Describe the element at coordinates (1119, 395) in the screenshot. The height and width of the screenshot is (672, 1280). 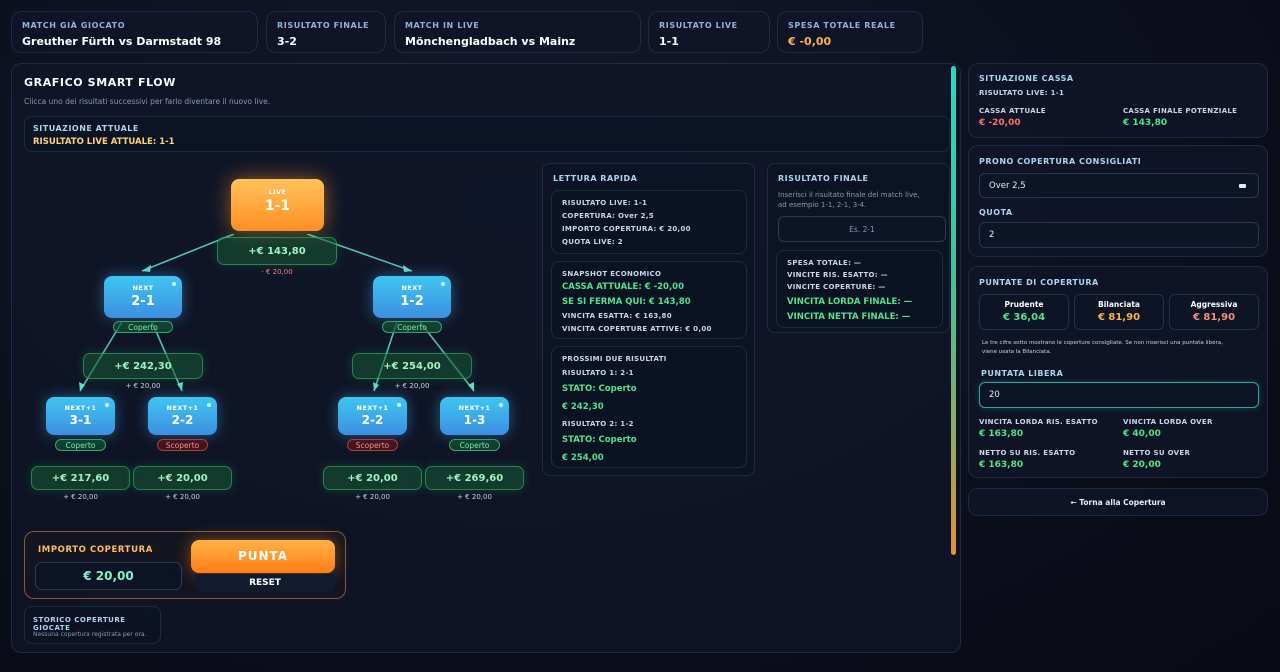
I see `libera-input: 20` at that location.